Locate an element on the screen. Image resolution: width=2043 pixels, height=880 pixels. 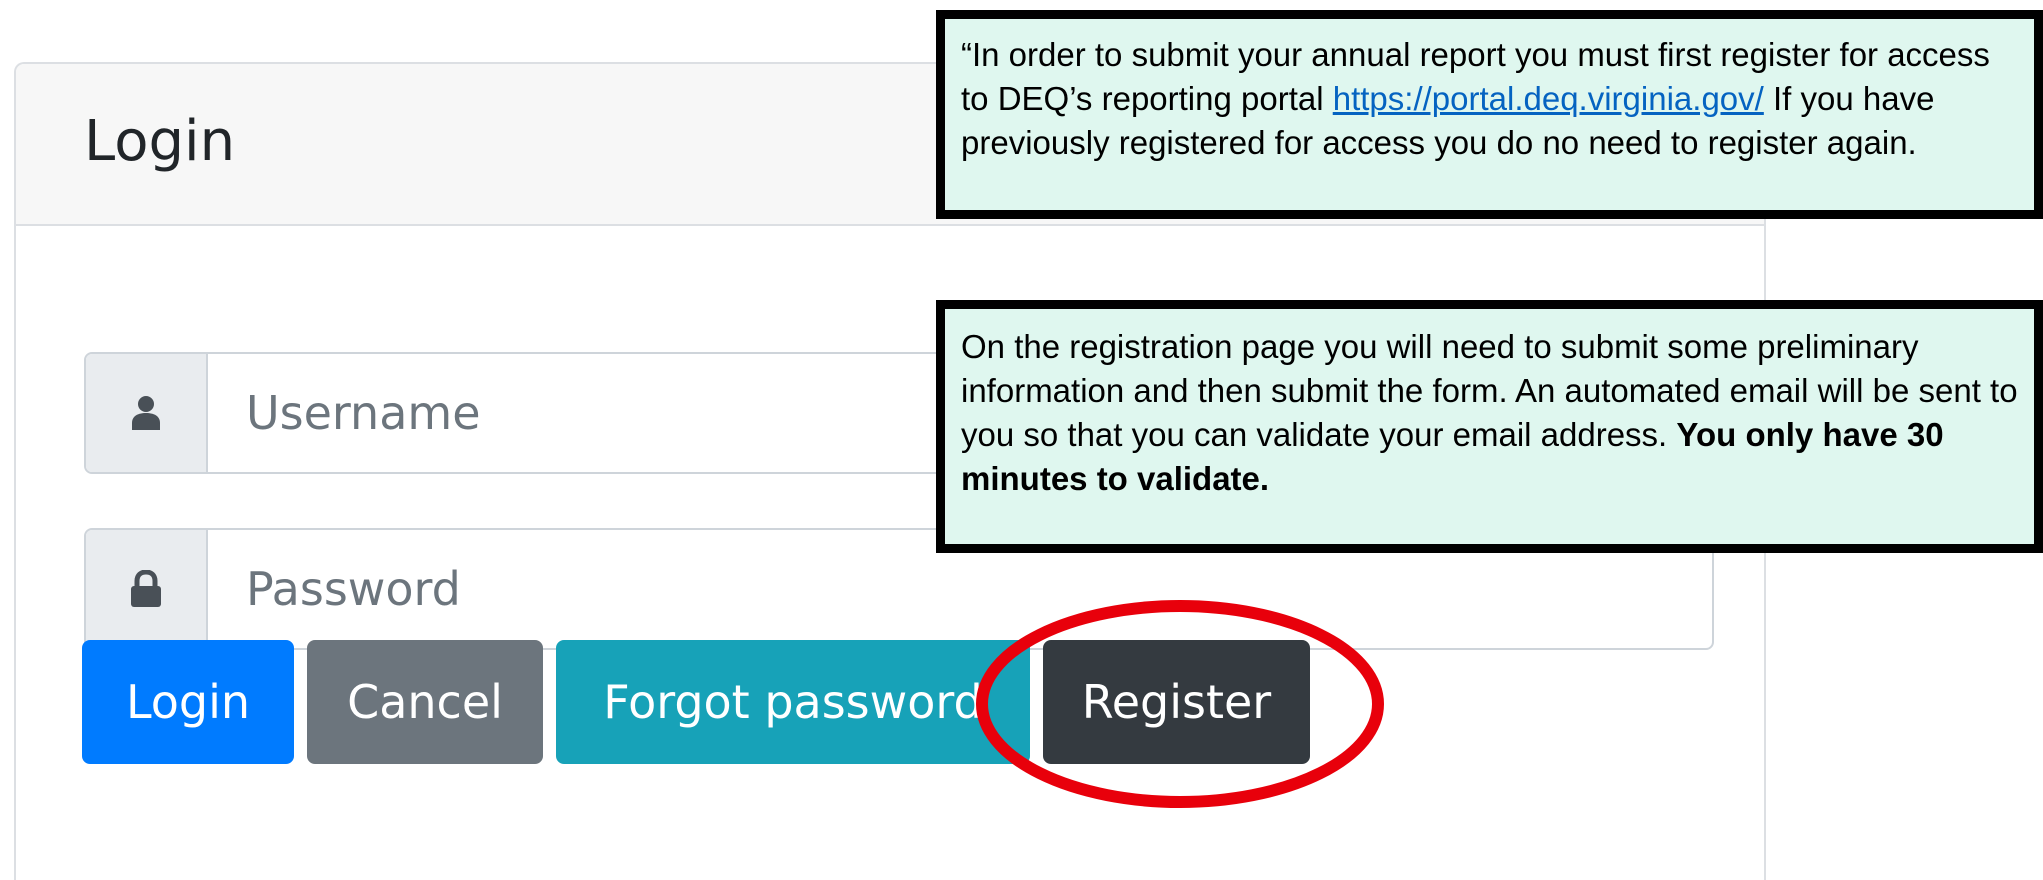
lock-icon is located at coordinates (146, 588).